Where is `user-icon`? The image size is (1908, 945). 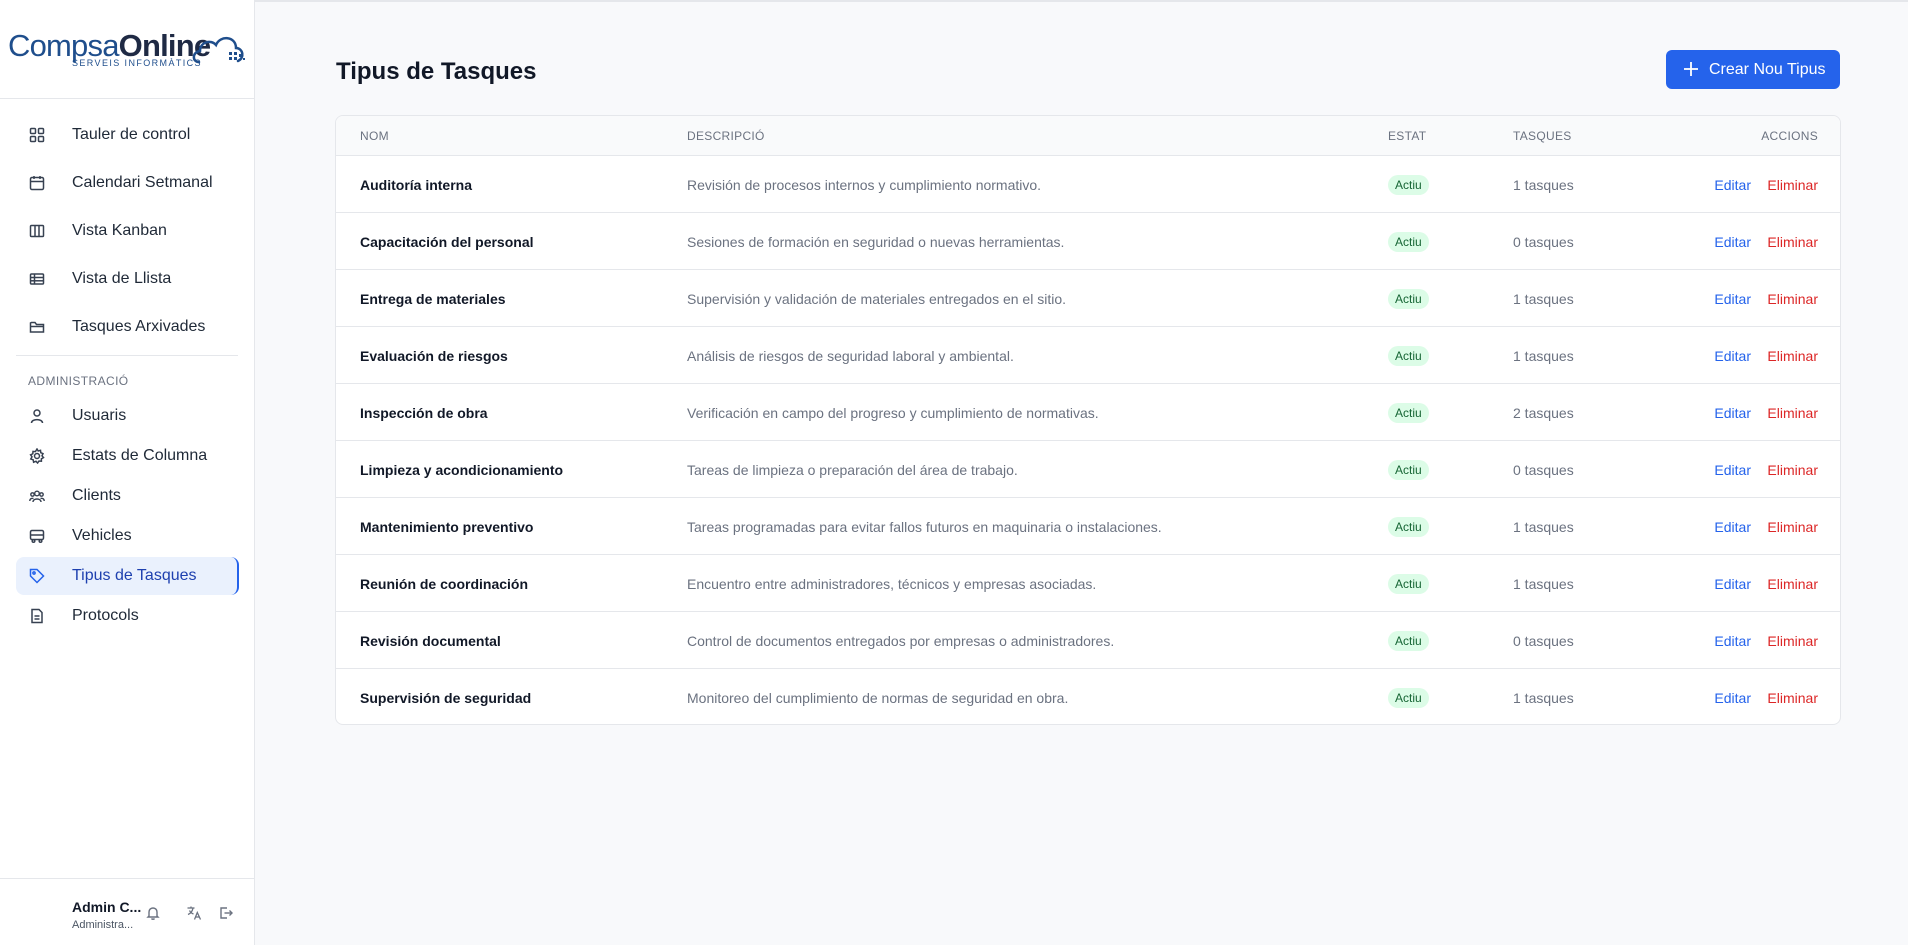
user-icon is located at coordinates (37, 416).